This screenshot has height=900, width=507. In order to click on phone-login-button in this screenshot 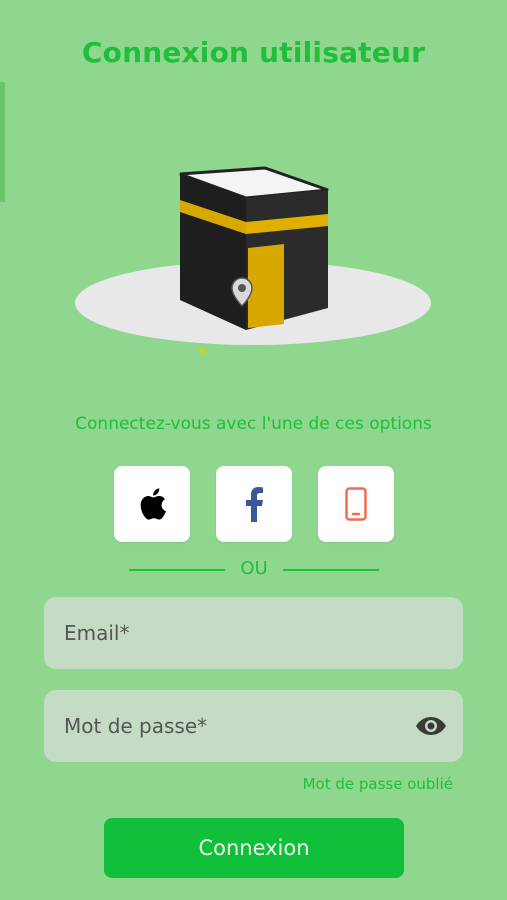, I will do `click(356, 504)`.